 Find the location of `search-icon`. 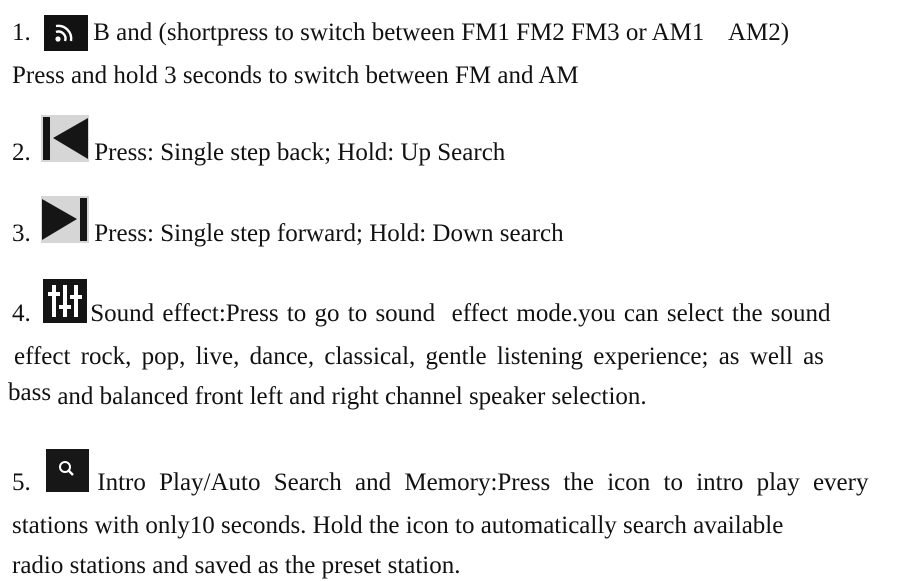

search-icon is located at coordinates (67, 470).